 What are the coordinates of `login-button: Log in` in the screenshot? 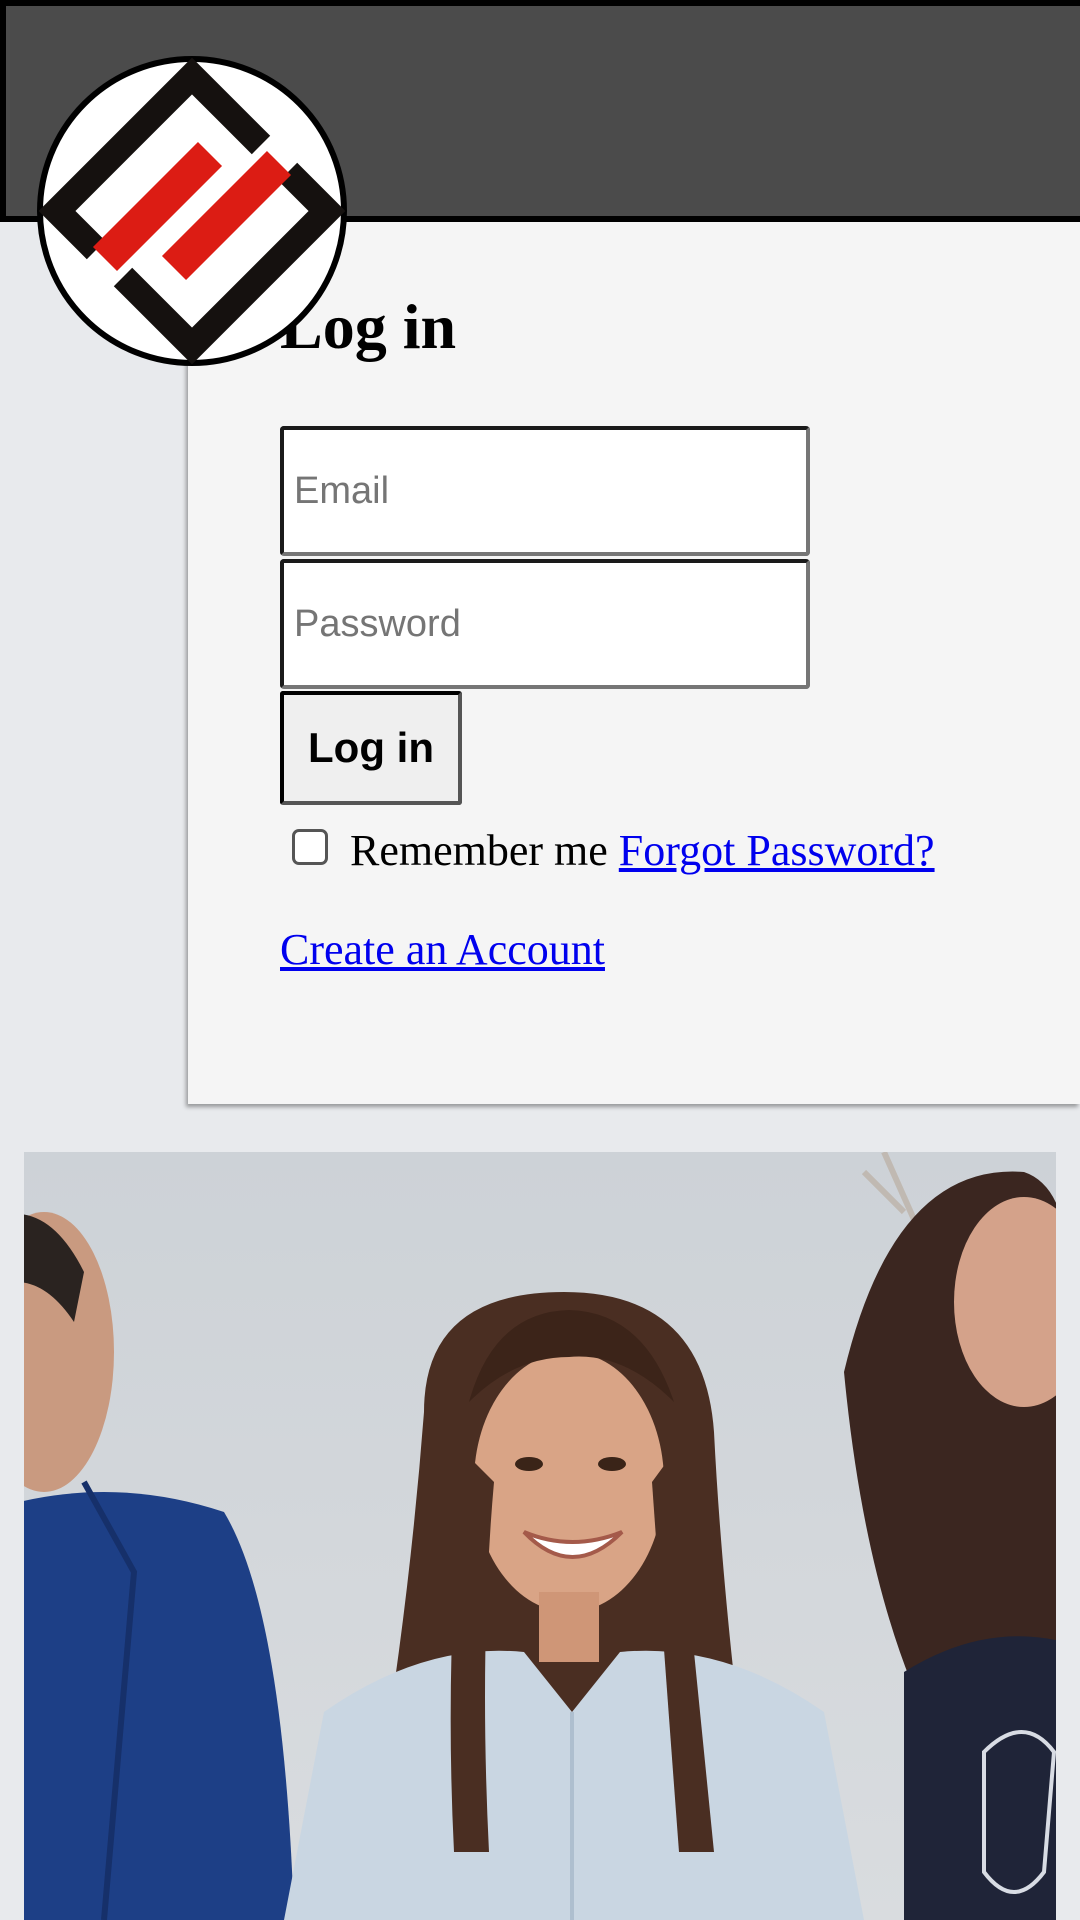 It's located at (371, 748).